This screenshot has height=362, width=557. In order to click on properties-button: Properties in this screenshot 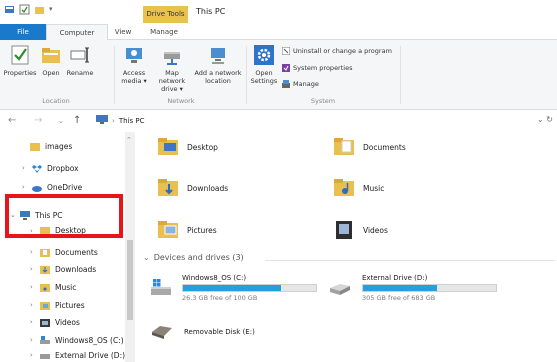, I will do `click(20, 60)`.